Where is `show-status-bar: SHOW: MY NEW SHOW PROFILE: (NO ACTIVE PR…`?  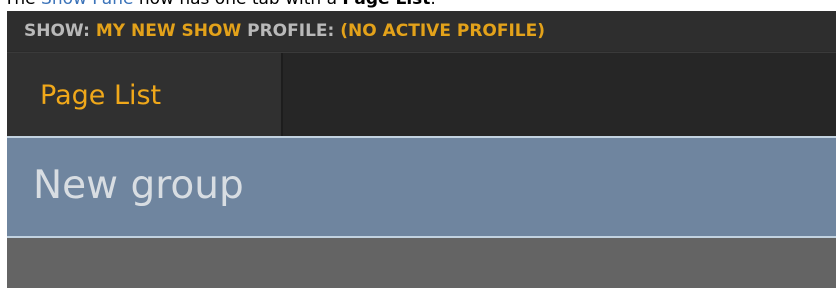 show-status-bar: SHOW: MY NEW SHOW PROFILE: (NO ACTIVE PR… is located at coordinates (421, 31).